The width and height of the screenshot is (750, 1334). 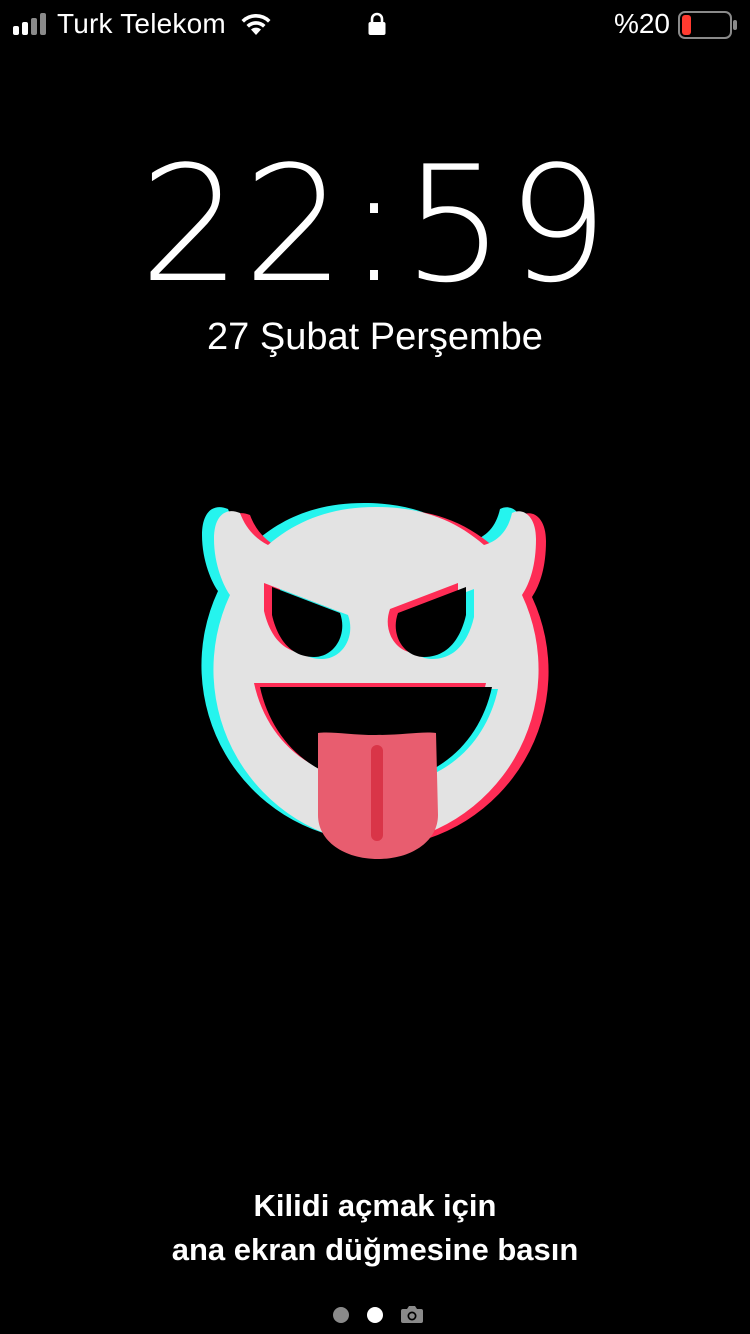 I want to click on devil-emoji-icon, so click(x=375, y=681).